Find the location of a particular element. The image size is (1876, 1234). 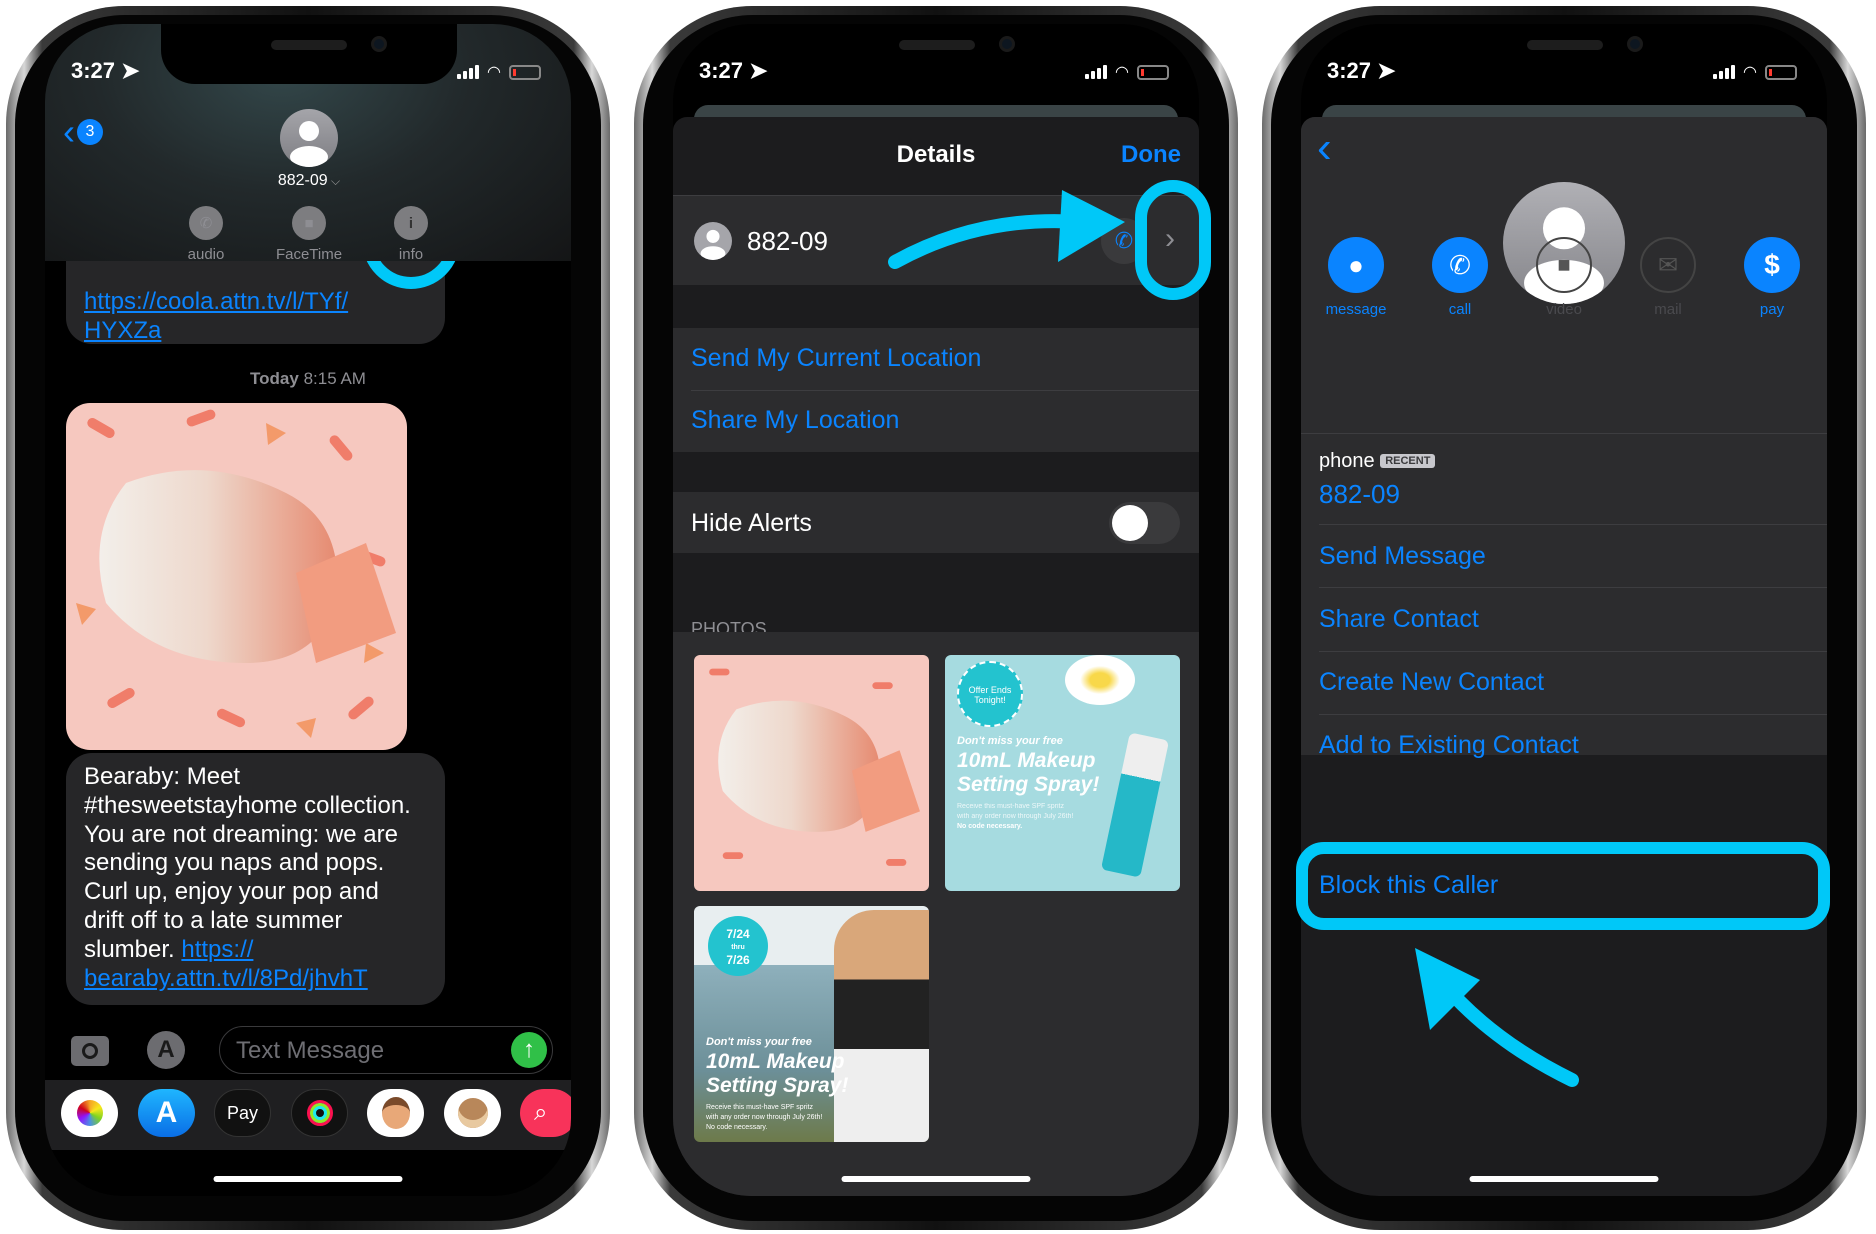

message-link: HYXZa is located at coordinates (122, 331).